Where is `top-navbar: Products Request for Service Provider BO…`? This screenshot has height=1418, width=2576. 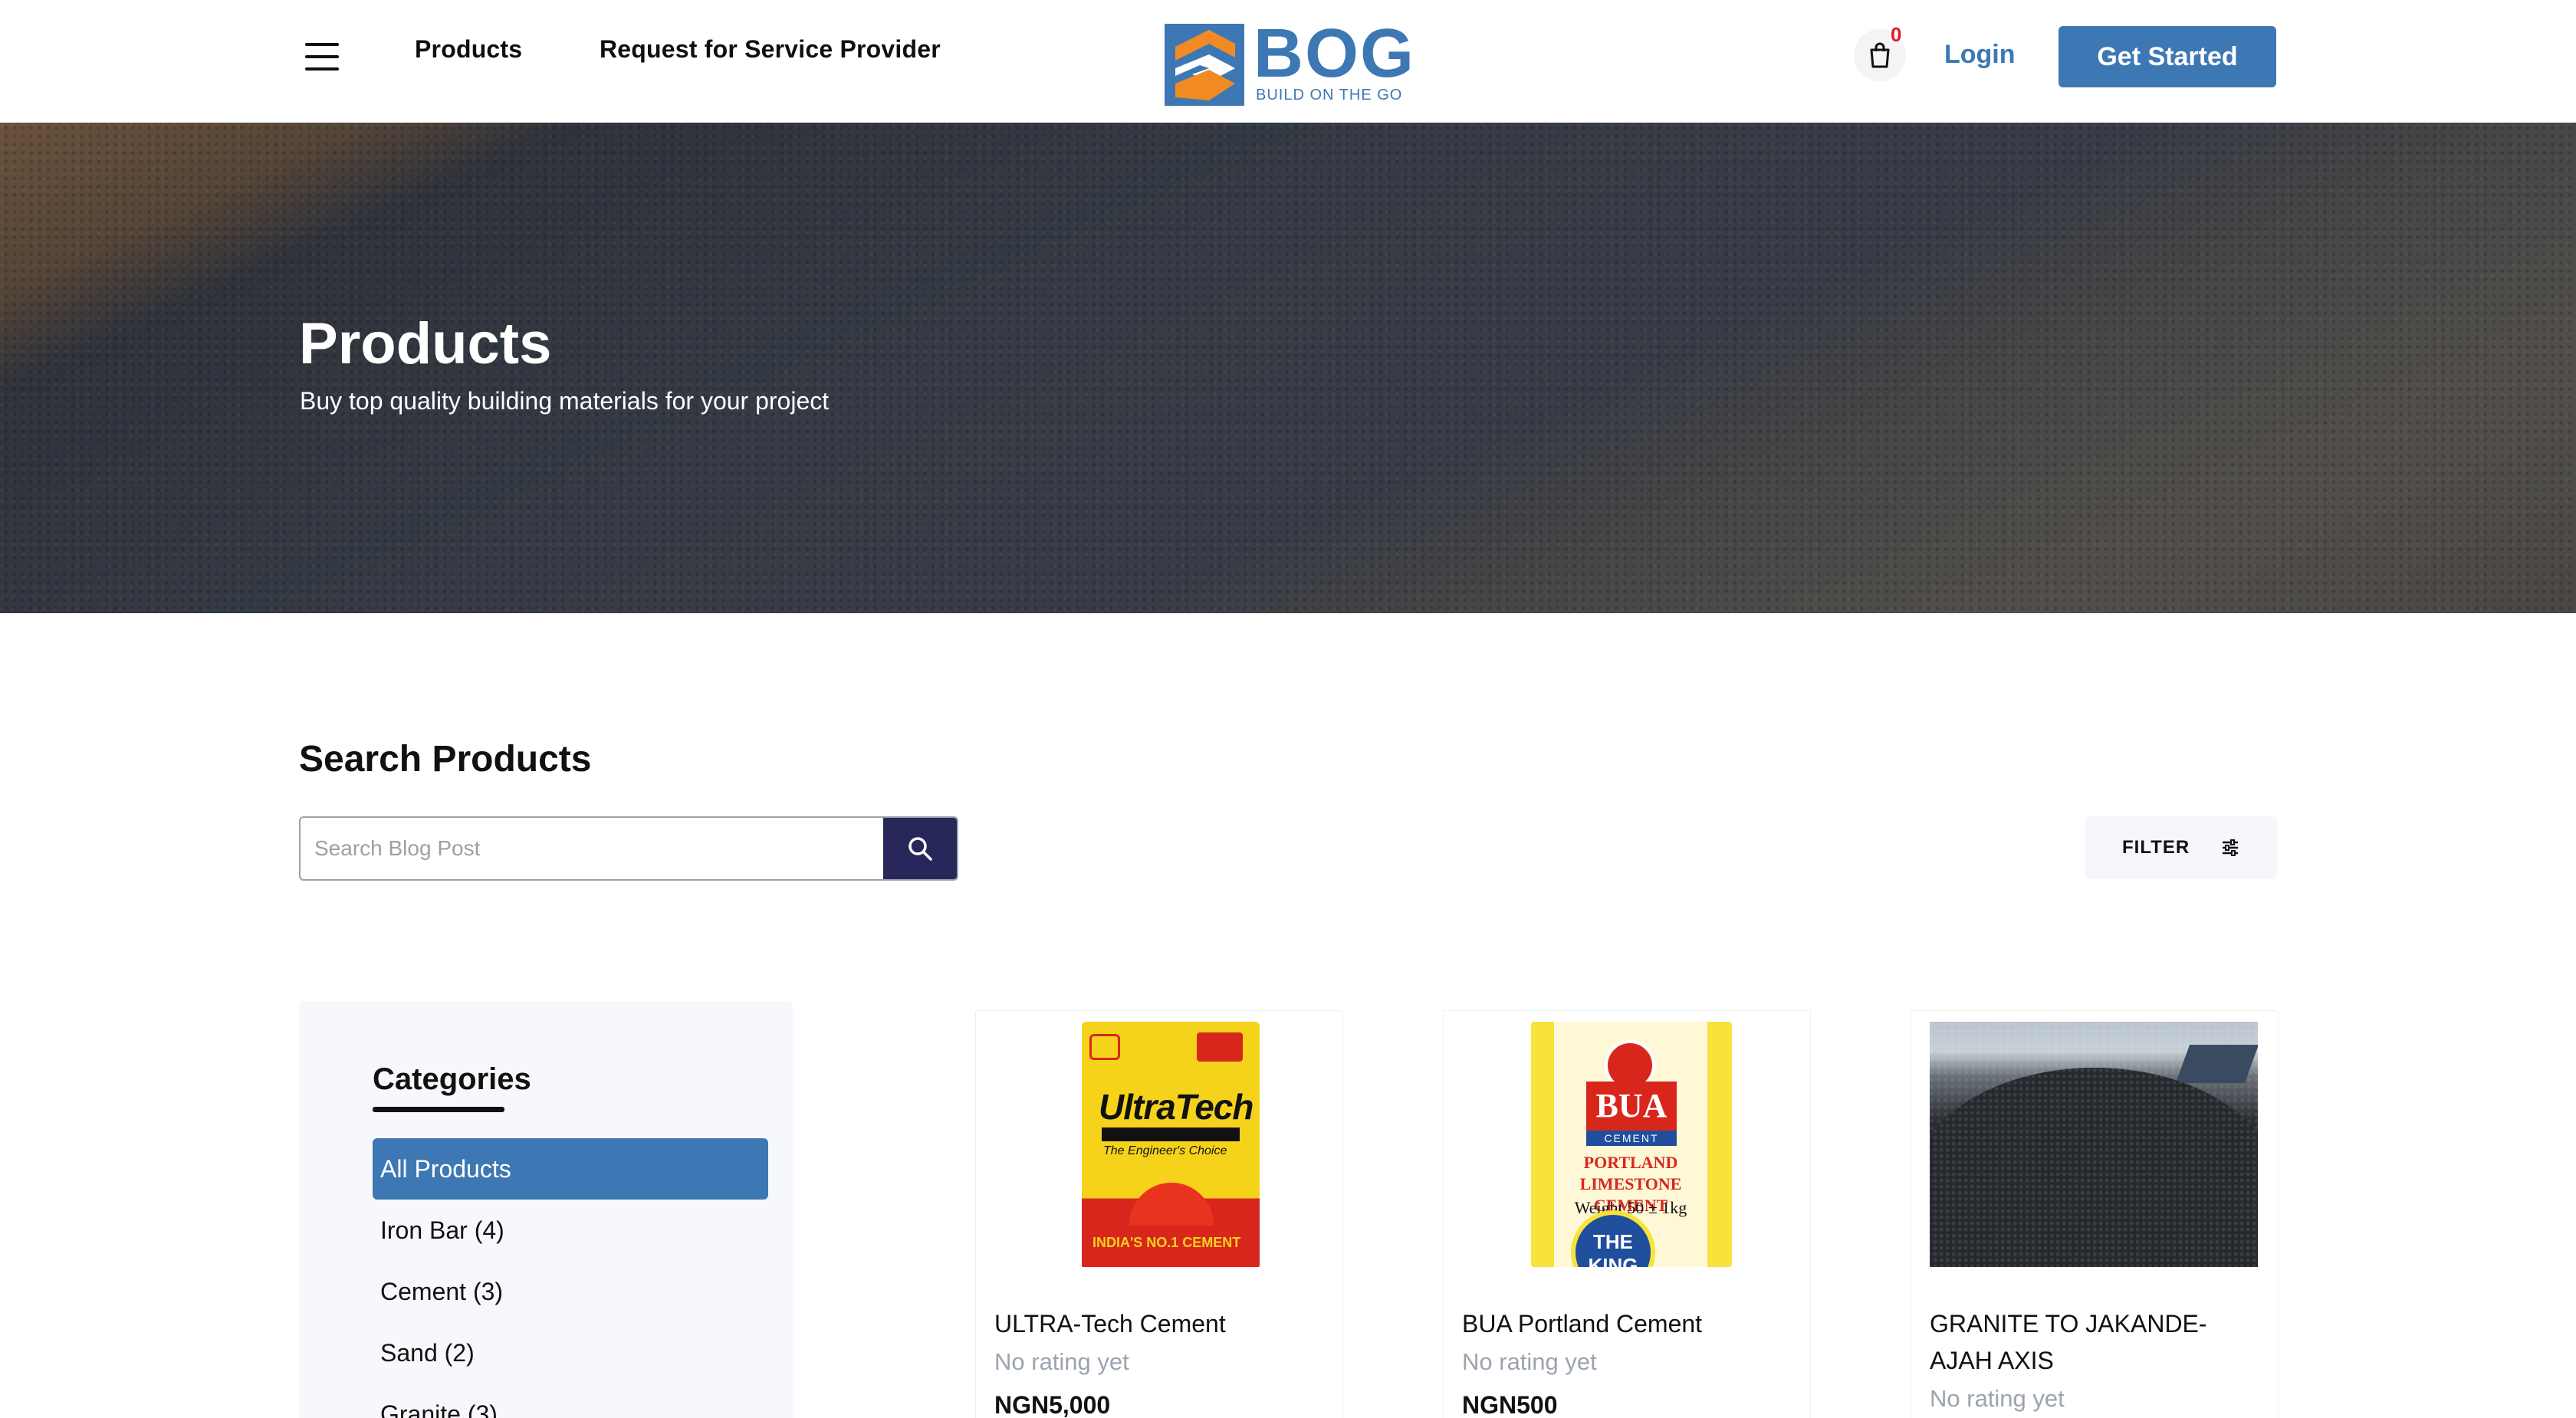 top-navbar: Products Request for Service Provider BO… is located at coordinates (1288, 62).